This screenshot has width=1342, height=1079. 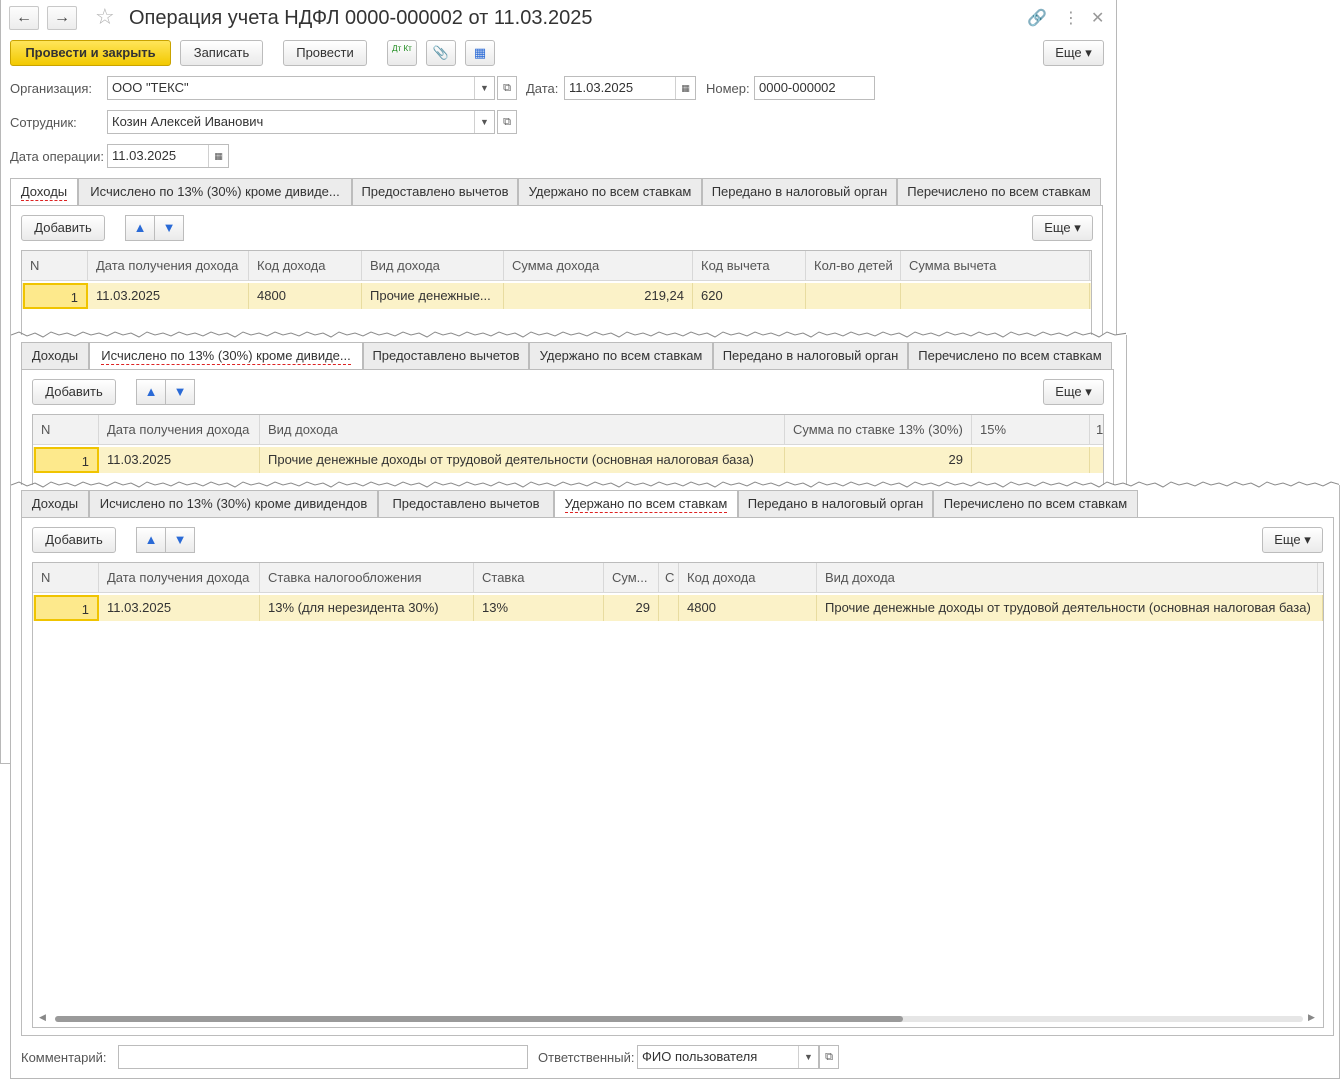 I want to click on cell: 219,24, so click(x=598, y=296).